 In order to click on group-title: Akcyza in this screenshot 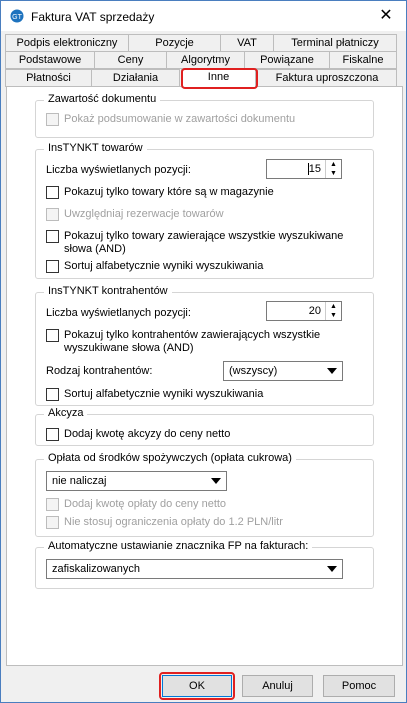, I will do `click(66, 413)`.